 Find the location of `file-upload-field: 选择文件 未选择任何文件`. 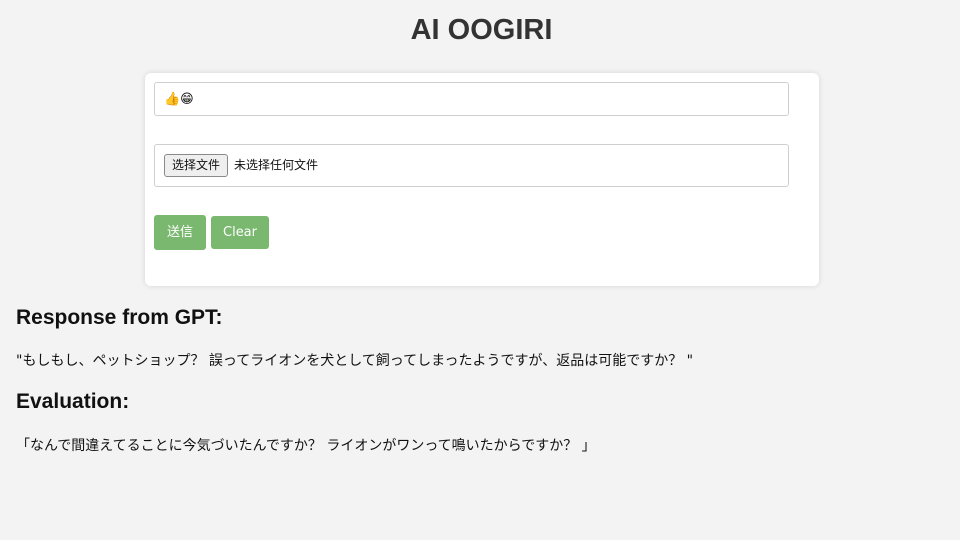

file-upload-field: 选择文件 未选择任何文件 is located at coordinates (471, 165).